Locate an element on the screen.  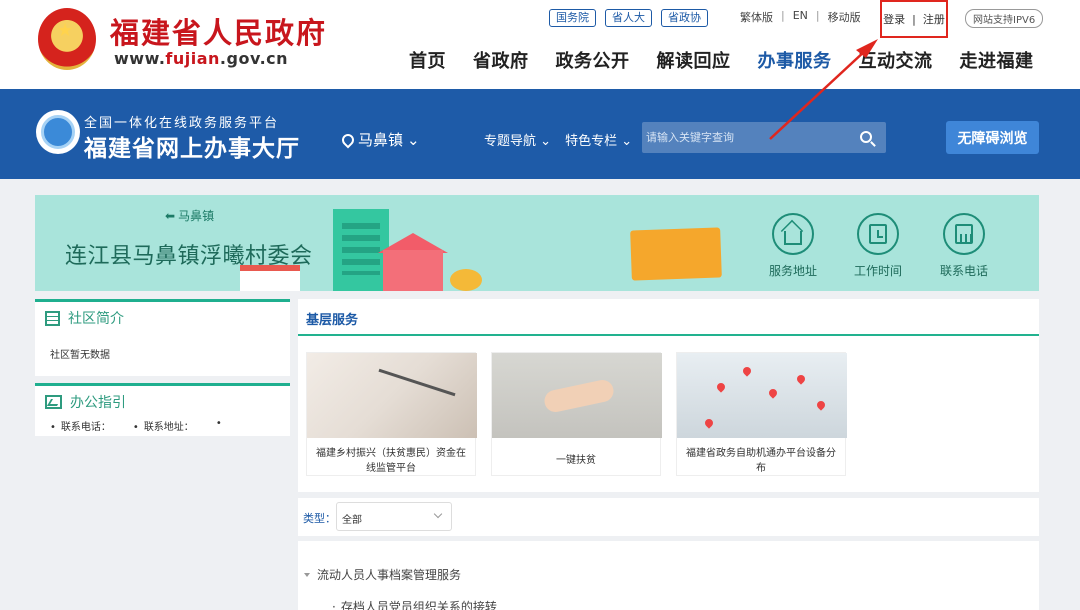
phone-icon is located at coordinates (964, 234).